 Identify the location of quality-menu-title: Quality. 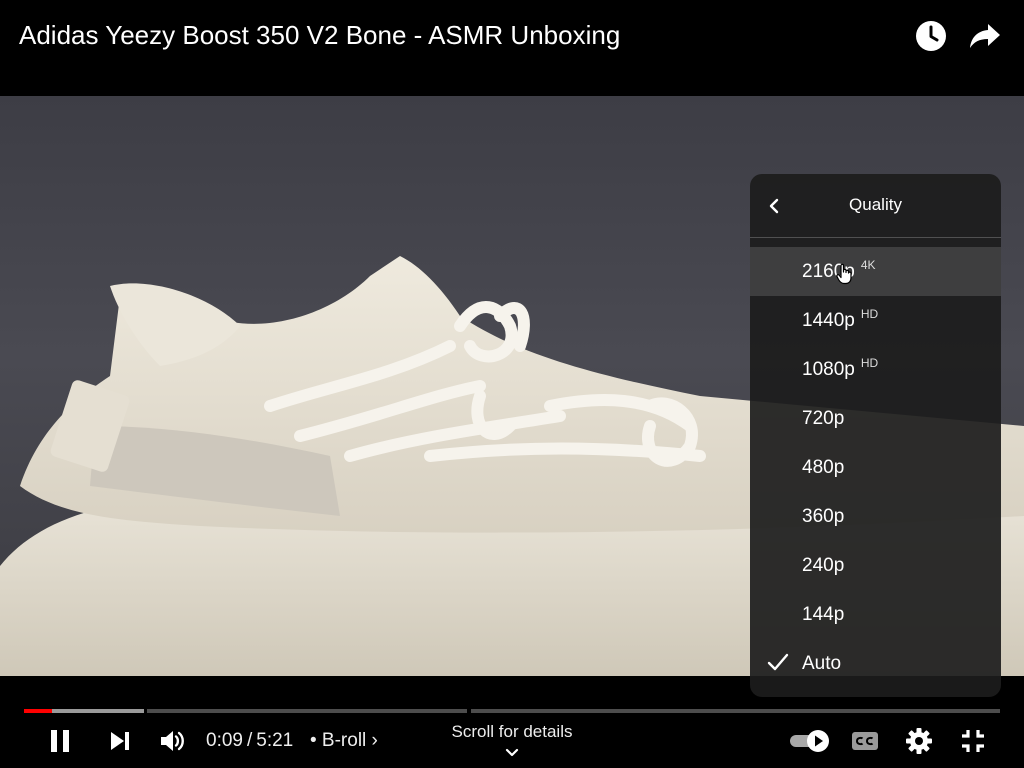
(875, 204).